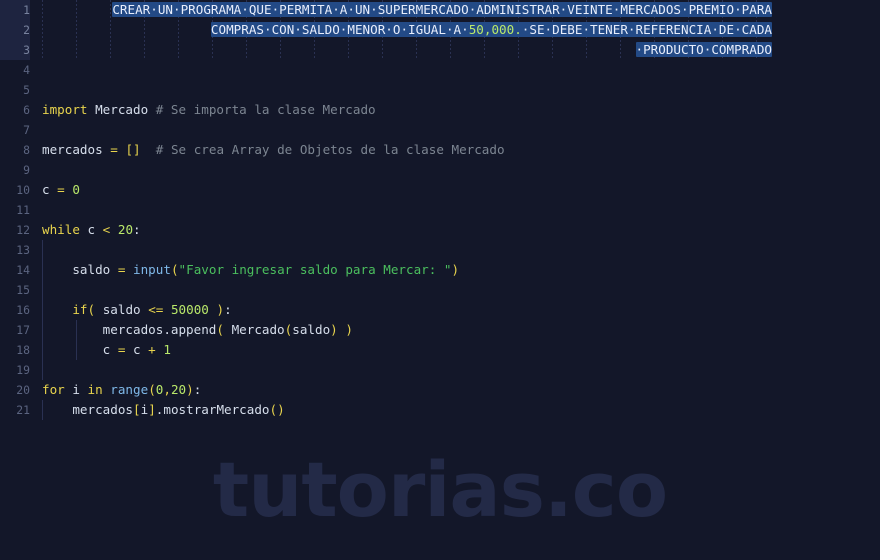 The width and height of the screenshot is (880, 560). What do you see at coordinates (23, 390) in the screenshot?
I see `line-number: 20` at bounding box center [23, 390].